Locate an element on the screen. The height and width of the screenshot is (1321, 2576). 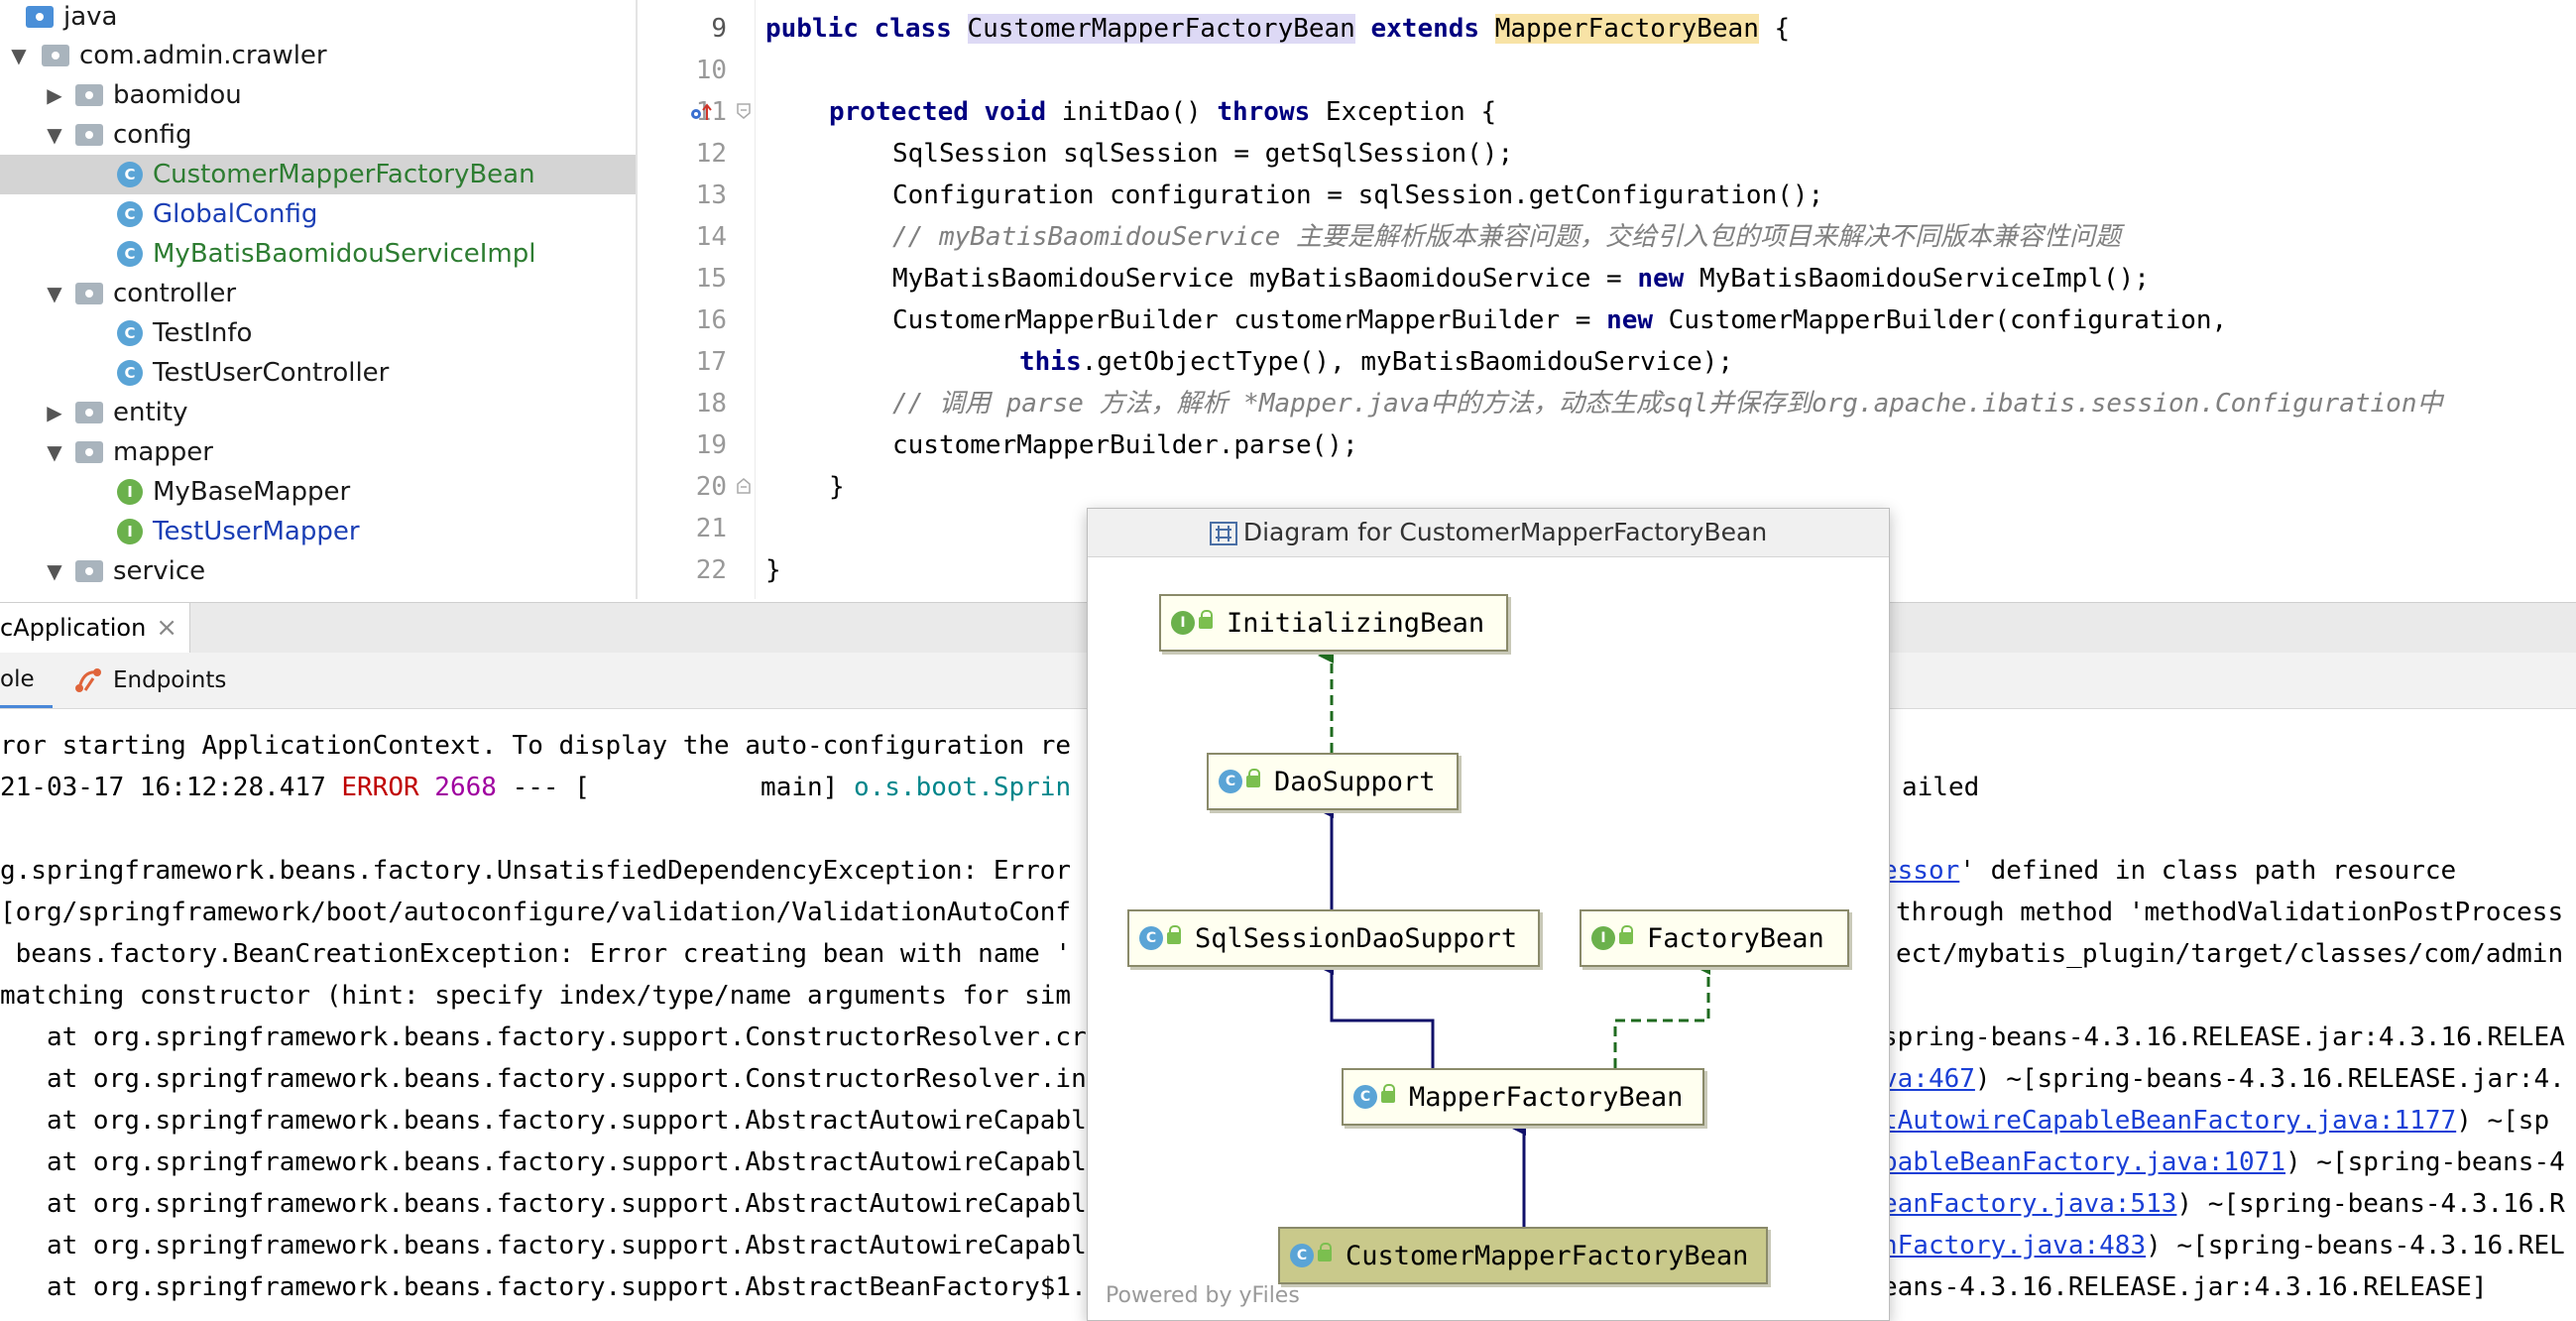
powered-by-label: Powered by yFiles is located at coordinates (1203, 1296).